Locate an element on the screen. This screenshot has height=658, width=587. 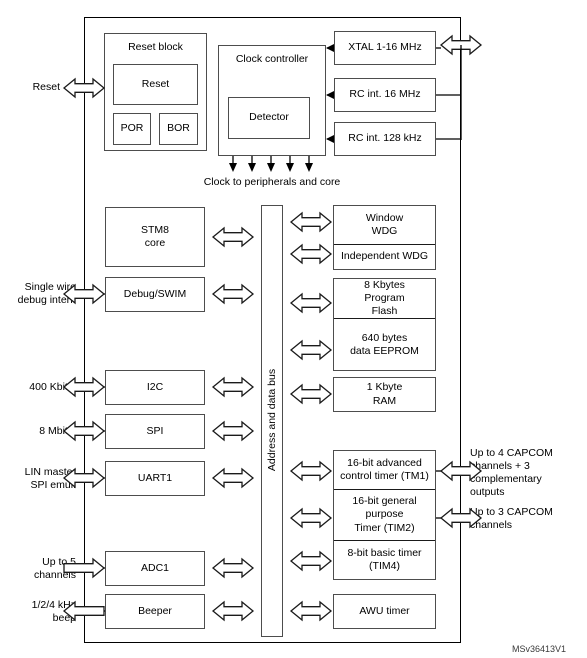
tim2-box: 16-bit general purpose Timer (TIM2) is located at coordinates (384, 514).